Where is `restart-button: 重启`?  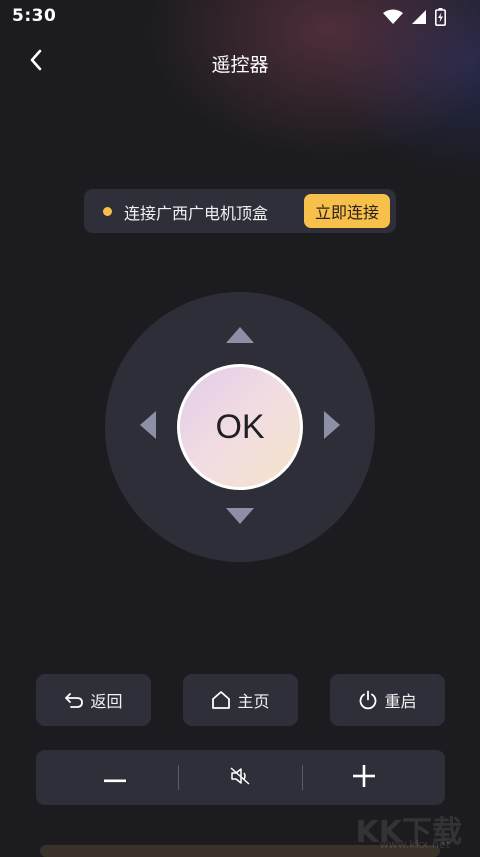
restart-button: 重启 is located at coordinates (387, 700).